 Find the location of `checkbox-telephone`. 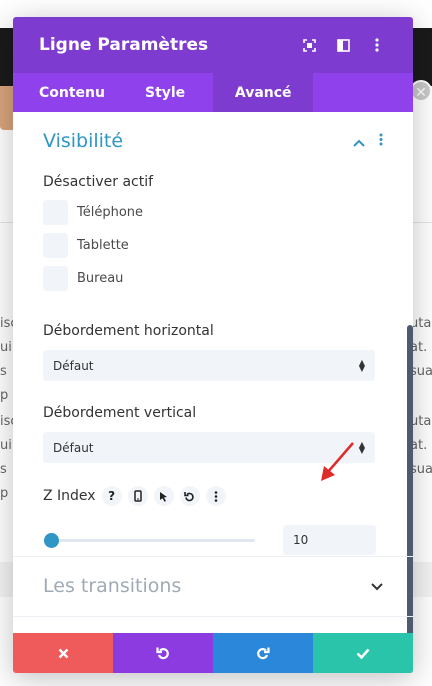

checkbox-telephone is located at coordinates (55, 212).